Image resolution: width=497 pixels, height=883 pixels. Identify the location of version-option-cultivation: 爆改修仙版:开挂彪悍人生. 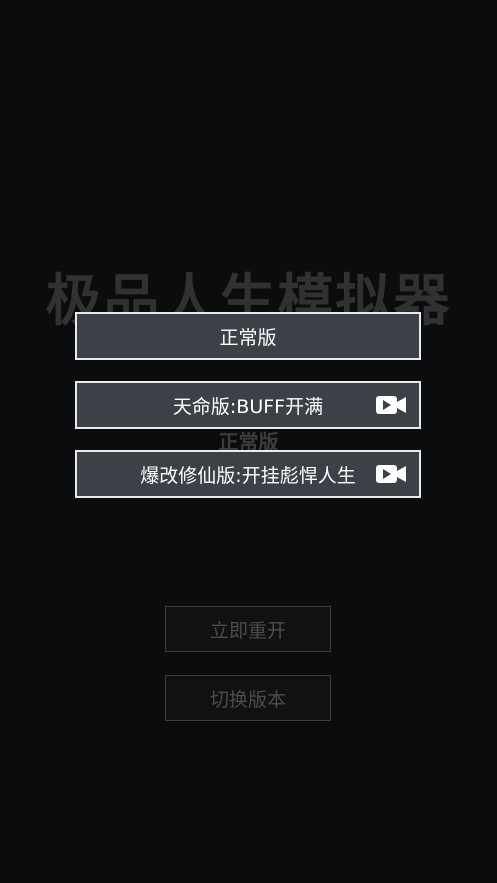
(248, 474).